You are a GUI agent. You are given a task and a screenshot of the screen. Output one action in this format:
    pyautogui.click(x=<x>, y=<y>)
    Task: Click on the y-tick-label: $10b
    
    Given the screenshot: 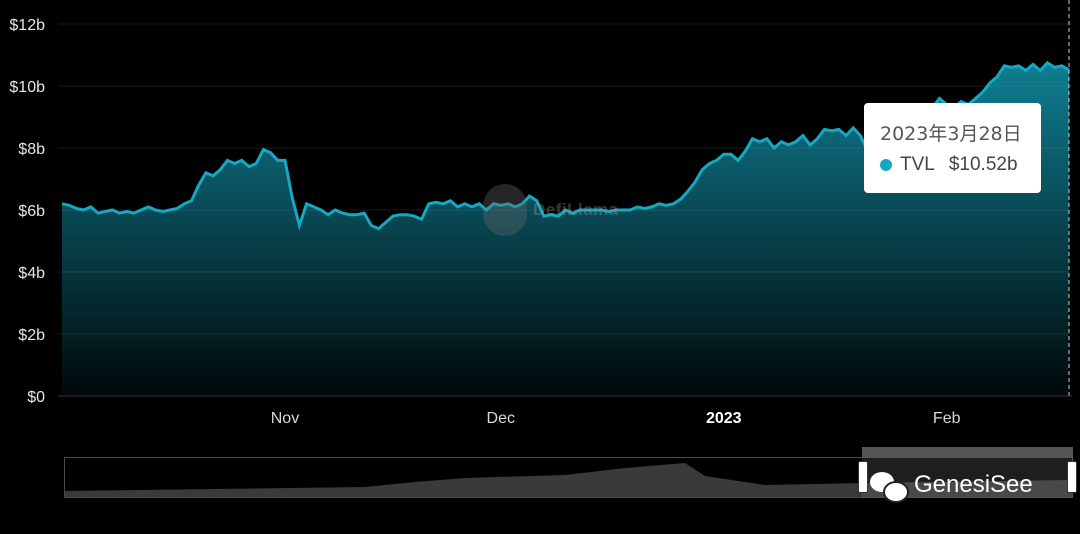 What is the action you would take?
    pyautogui.click(x=27, y=87)
    